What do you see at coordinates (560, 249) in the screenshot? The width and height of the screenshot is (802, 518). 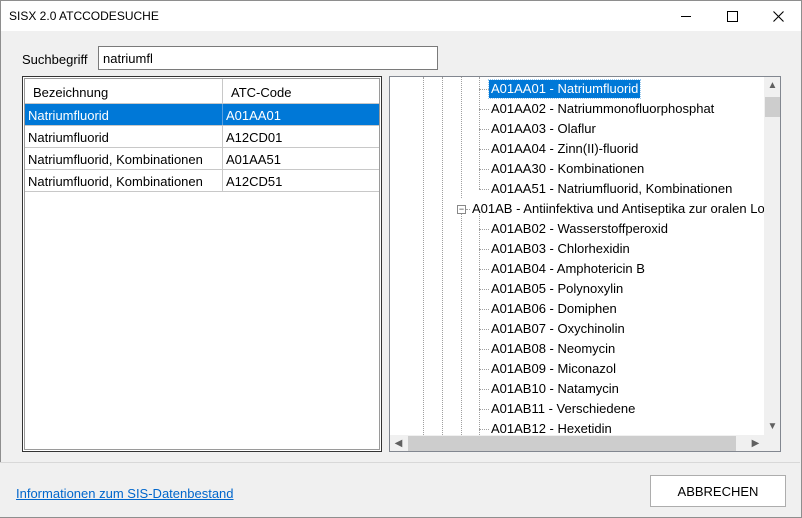 I see `tree-node: A01AB03 - Chlorhexidin` at bounding box center [560, 249].